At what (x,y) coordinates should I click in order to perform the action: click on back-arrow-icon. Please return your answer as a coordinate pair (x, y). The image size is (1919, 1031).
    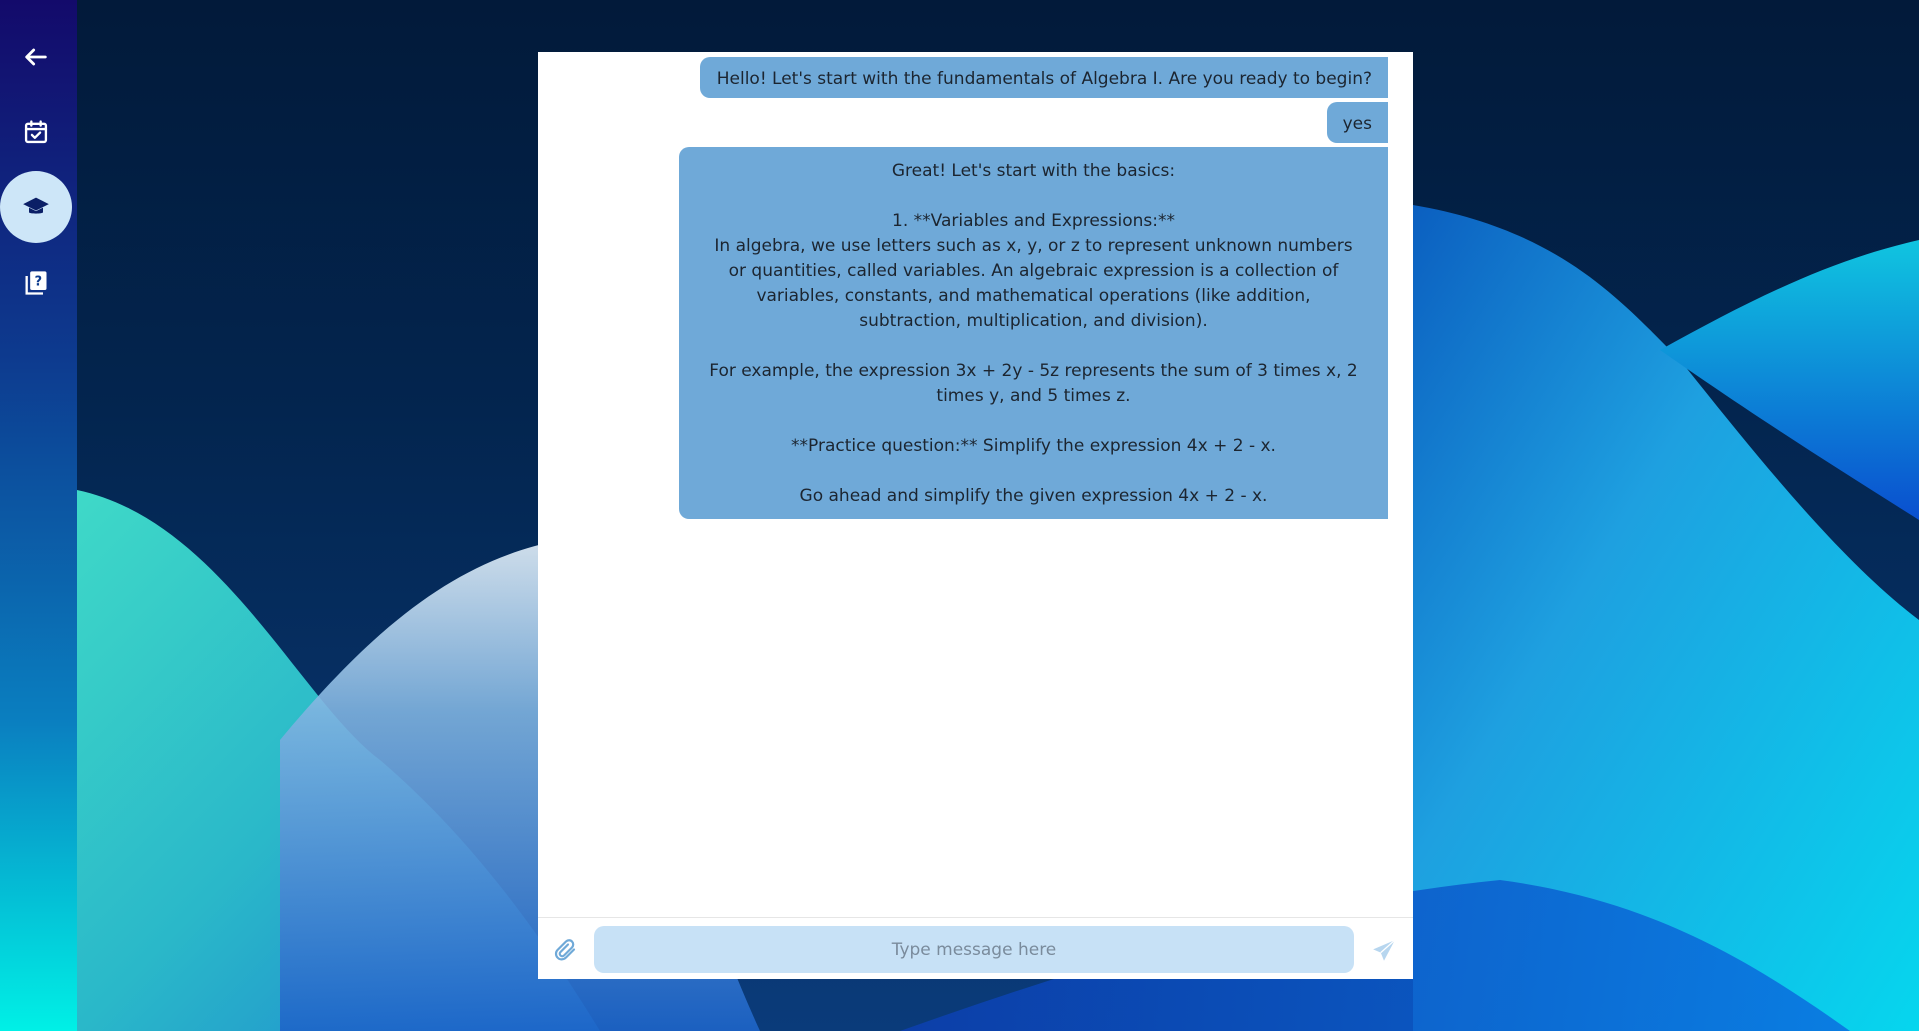
    Looking at the image, I should click on (36, 57).